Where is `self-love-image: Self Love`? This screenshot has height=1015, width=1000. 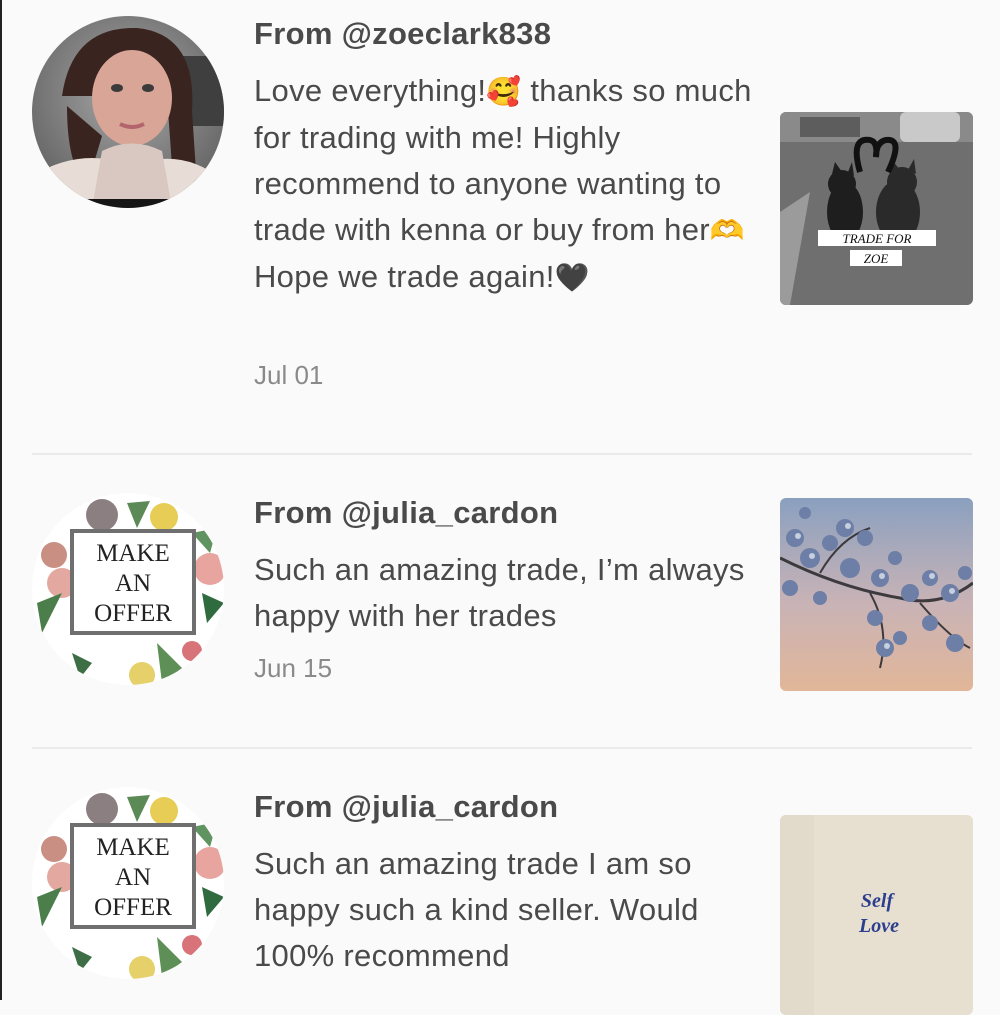
self-love-image: Self Love is located at coordinates (876, 915).